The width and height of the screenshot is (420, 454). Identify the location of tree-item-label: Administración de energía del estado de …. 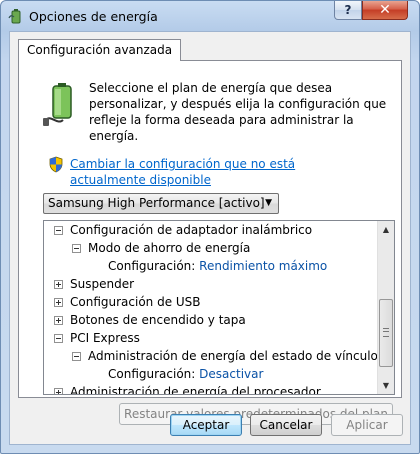
(236, 356).